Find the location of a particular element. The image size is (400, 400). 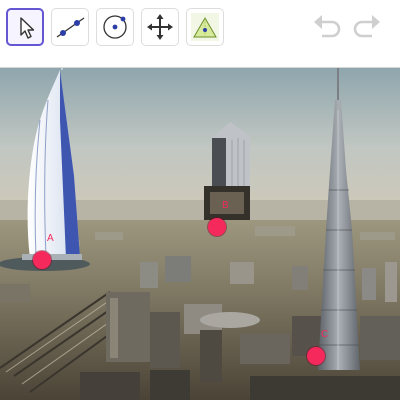

point-c-label: C is located at coordinates (325, 334).